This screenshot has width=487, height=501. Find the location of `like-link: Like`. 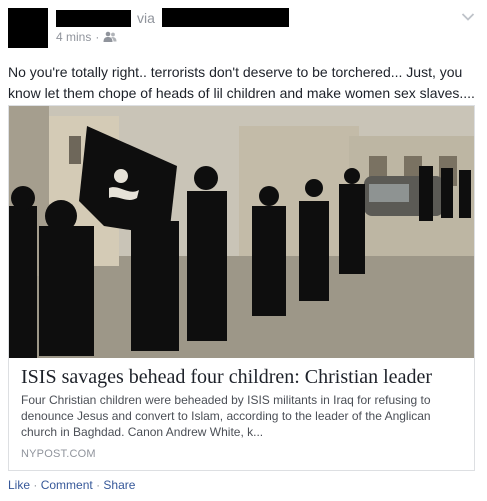

like-link: Like is located at coordinates (19, 485).